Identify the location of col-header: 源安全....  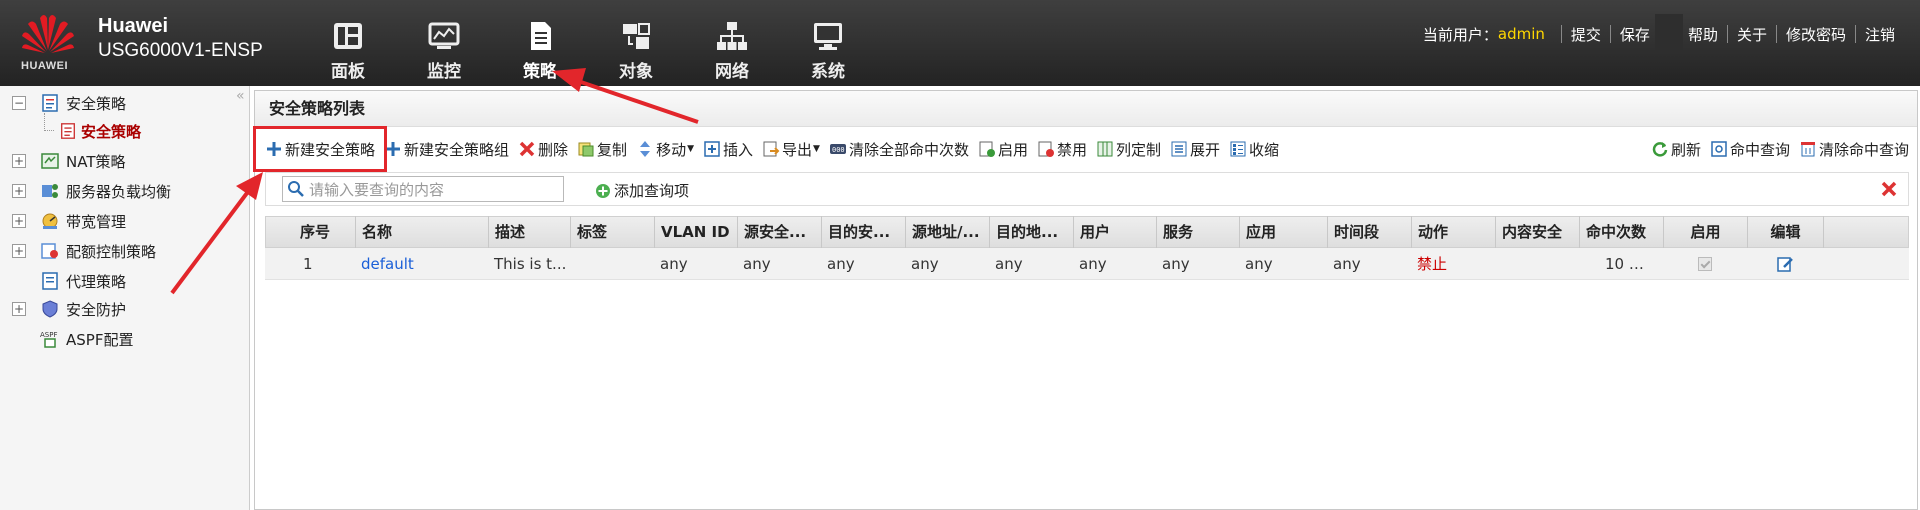
(780, 232).